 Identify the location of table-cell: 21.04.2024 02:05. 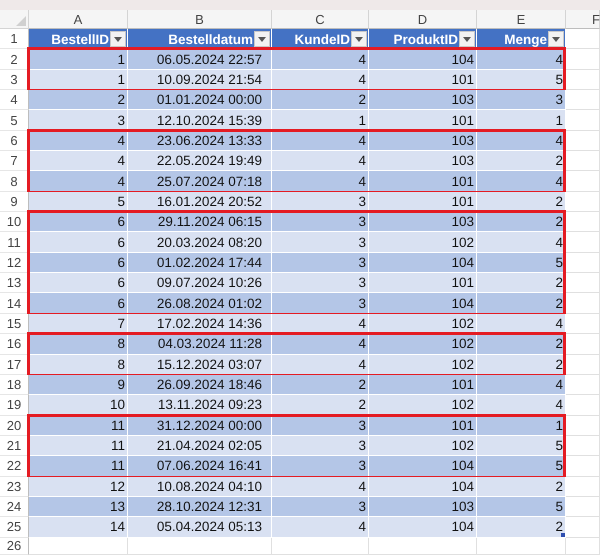
(209, 446).